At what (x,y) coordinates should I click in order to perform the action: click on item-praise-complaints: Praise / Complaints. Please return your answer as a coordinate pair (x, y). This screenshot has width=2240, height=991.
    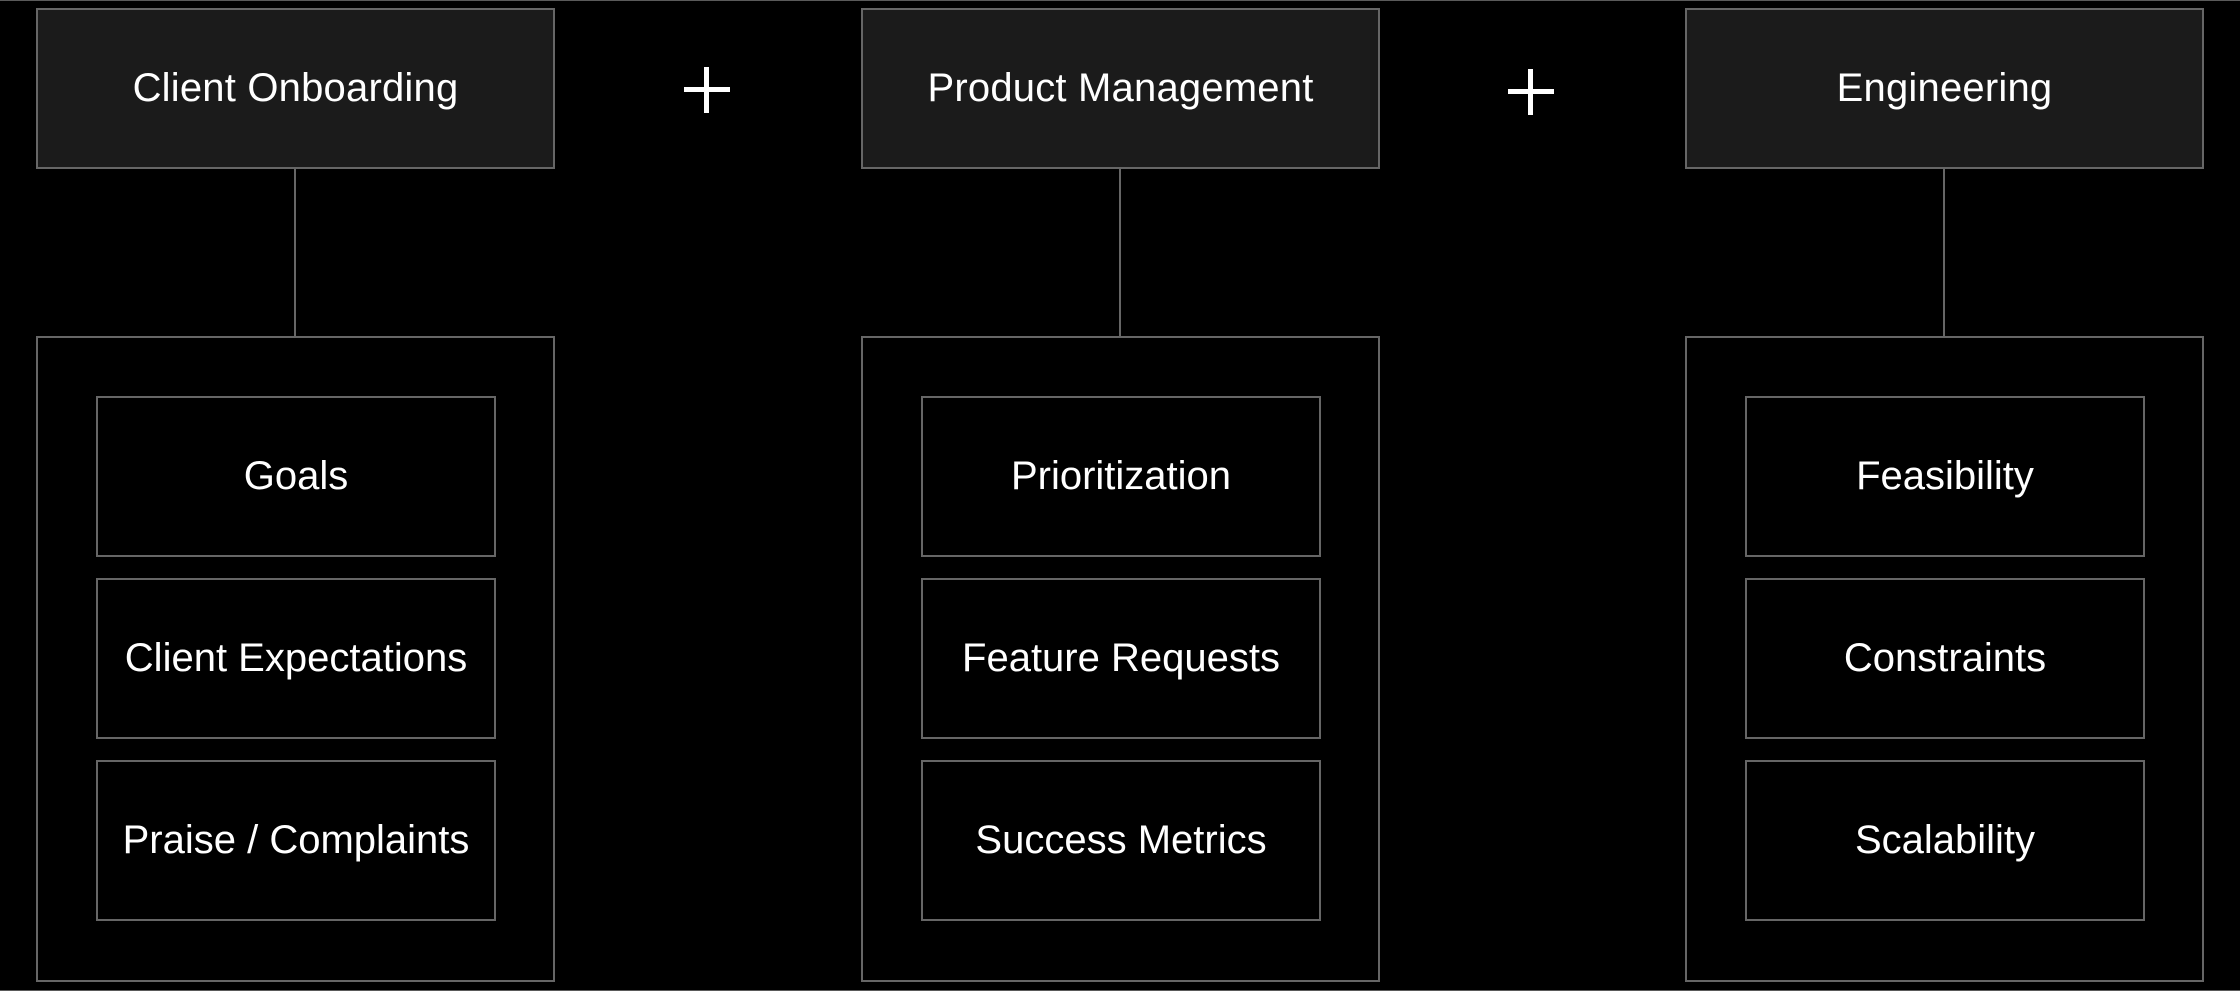
    Looking at the image, I should click on (296, 840).